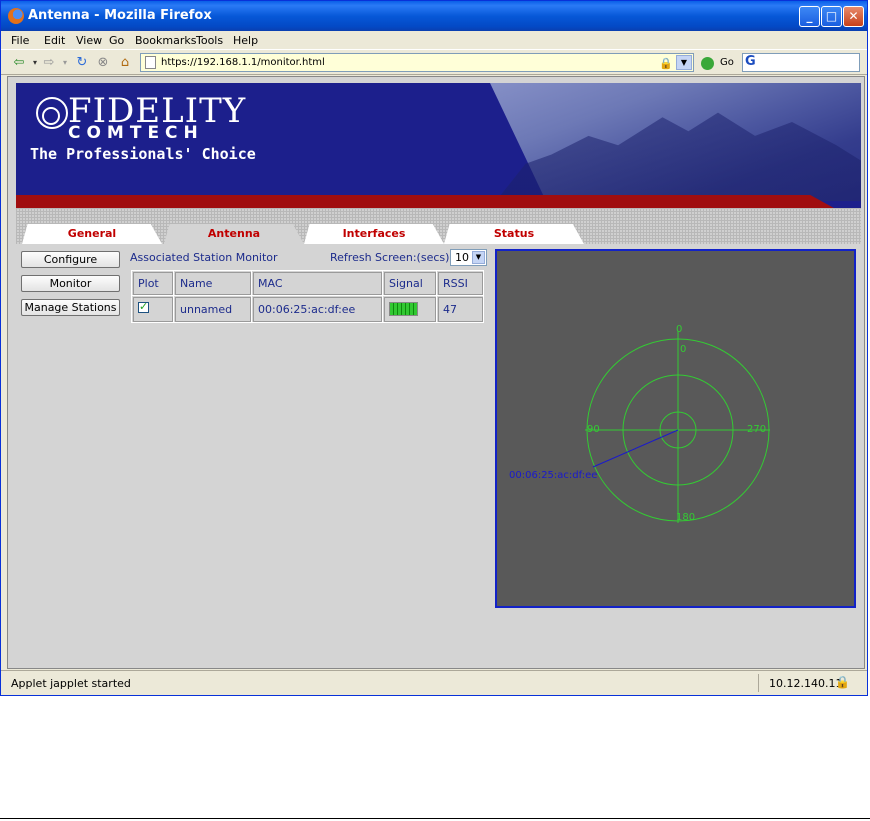  Describe the element at coordinates (16, 16) in the screenshot. I see `firefox-icon` at that location.